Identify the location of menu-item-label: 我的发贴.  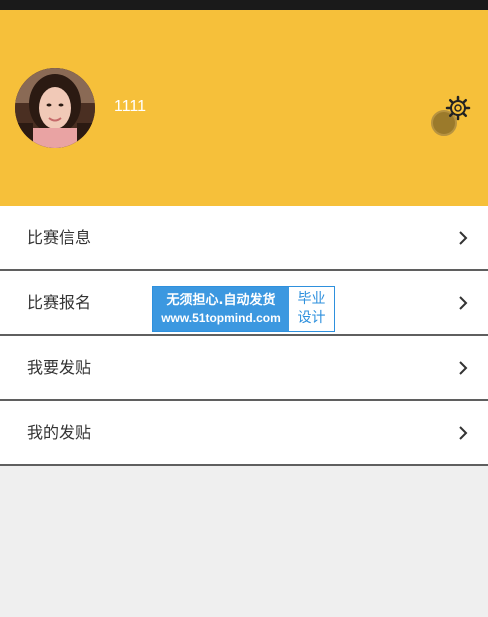
(59, 432).